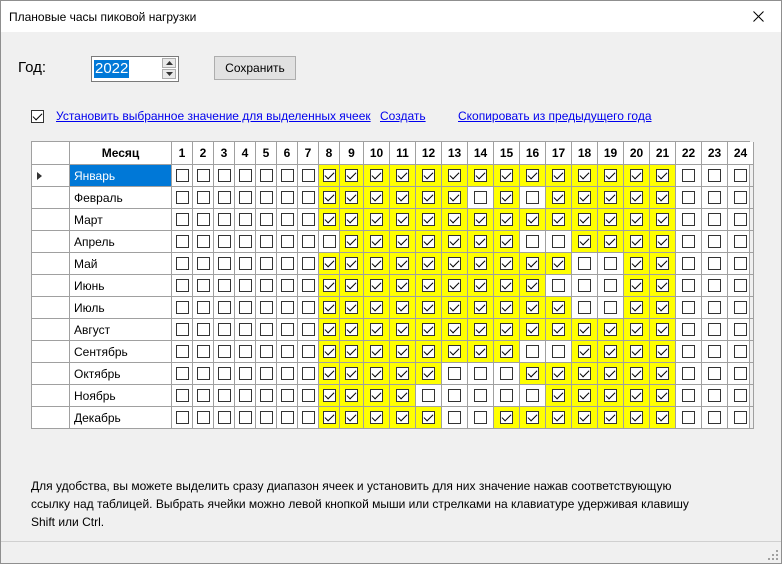 This screenshot has width=782, height=564. What do you see at coordinates (377, 153) in the screenshot?
I see `hour-column-header: 10` at bounding box center [377, 153].